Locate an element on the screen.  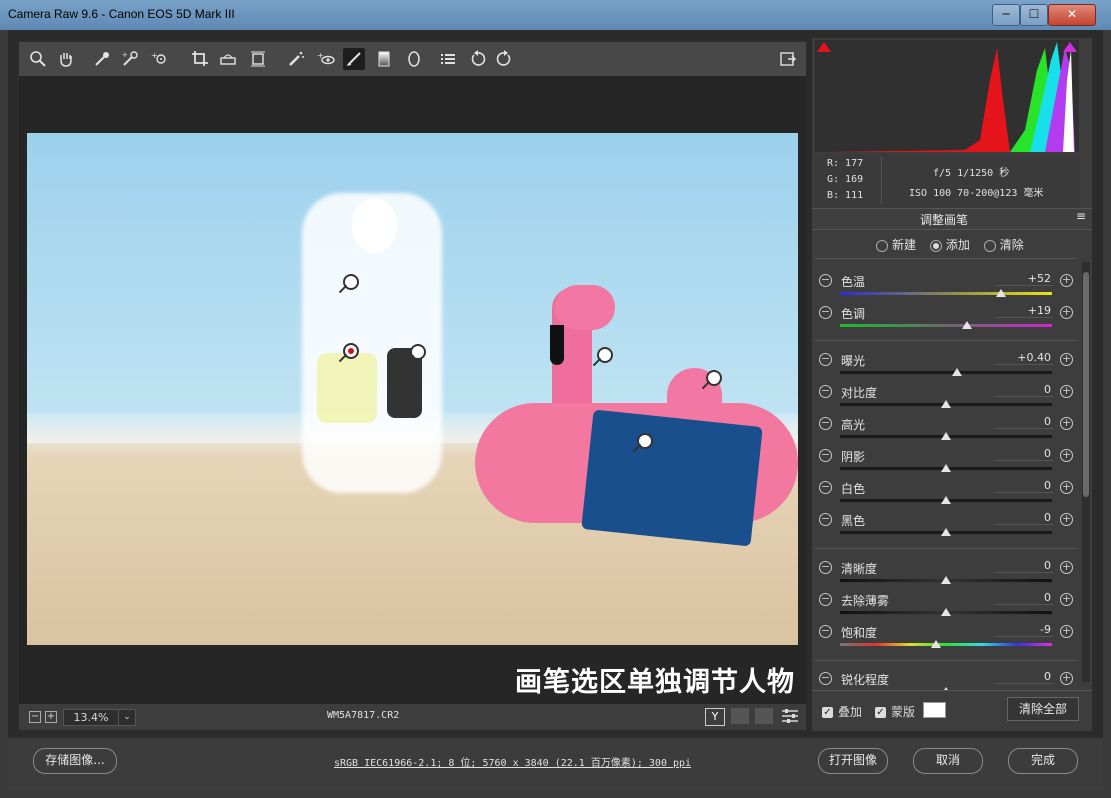
adjustment-pin-selected is located at coordinates (351, 351).